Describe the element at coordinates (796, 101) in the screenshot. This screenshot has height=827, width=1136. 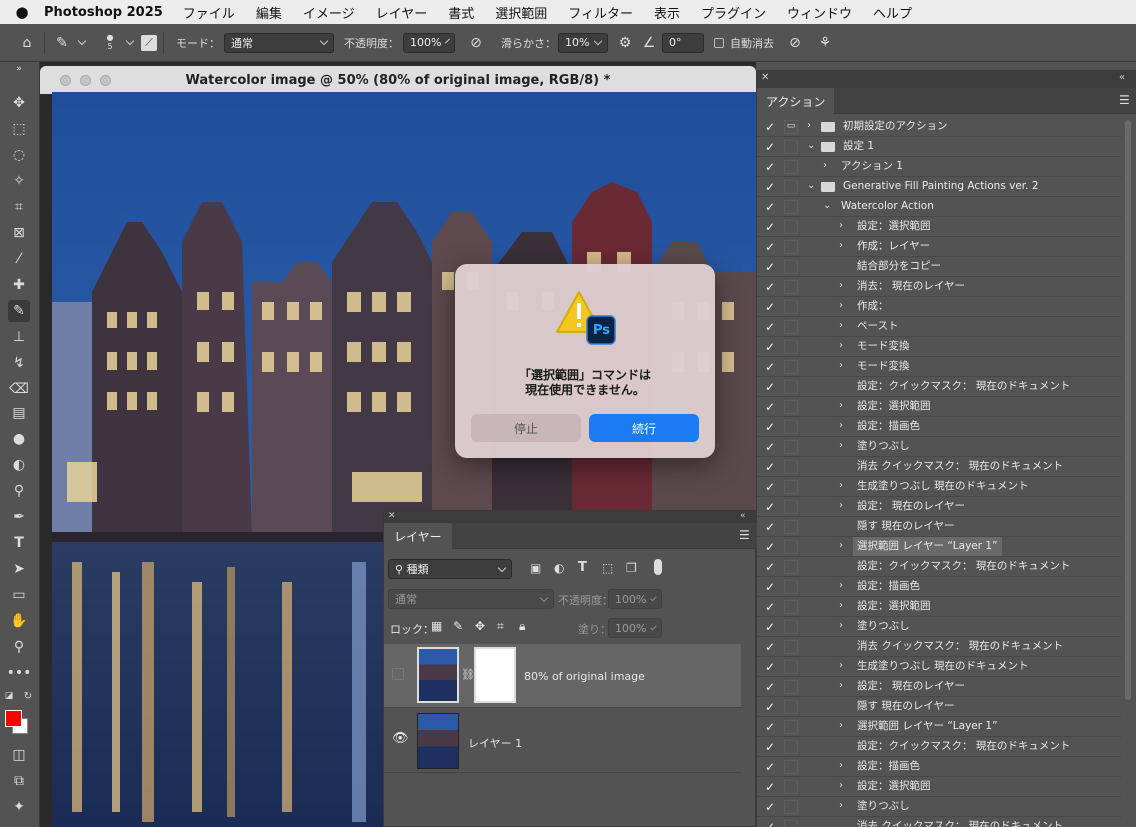
I see `tab-actions: アクション` at that location.